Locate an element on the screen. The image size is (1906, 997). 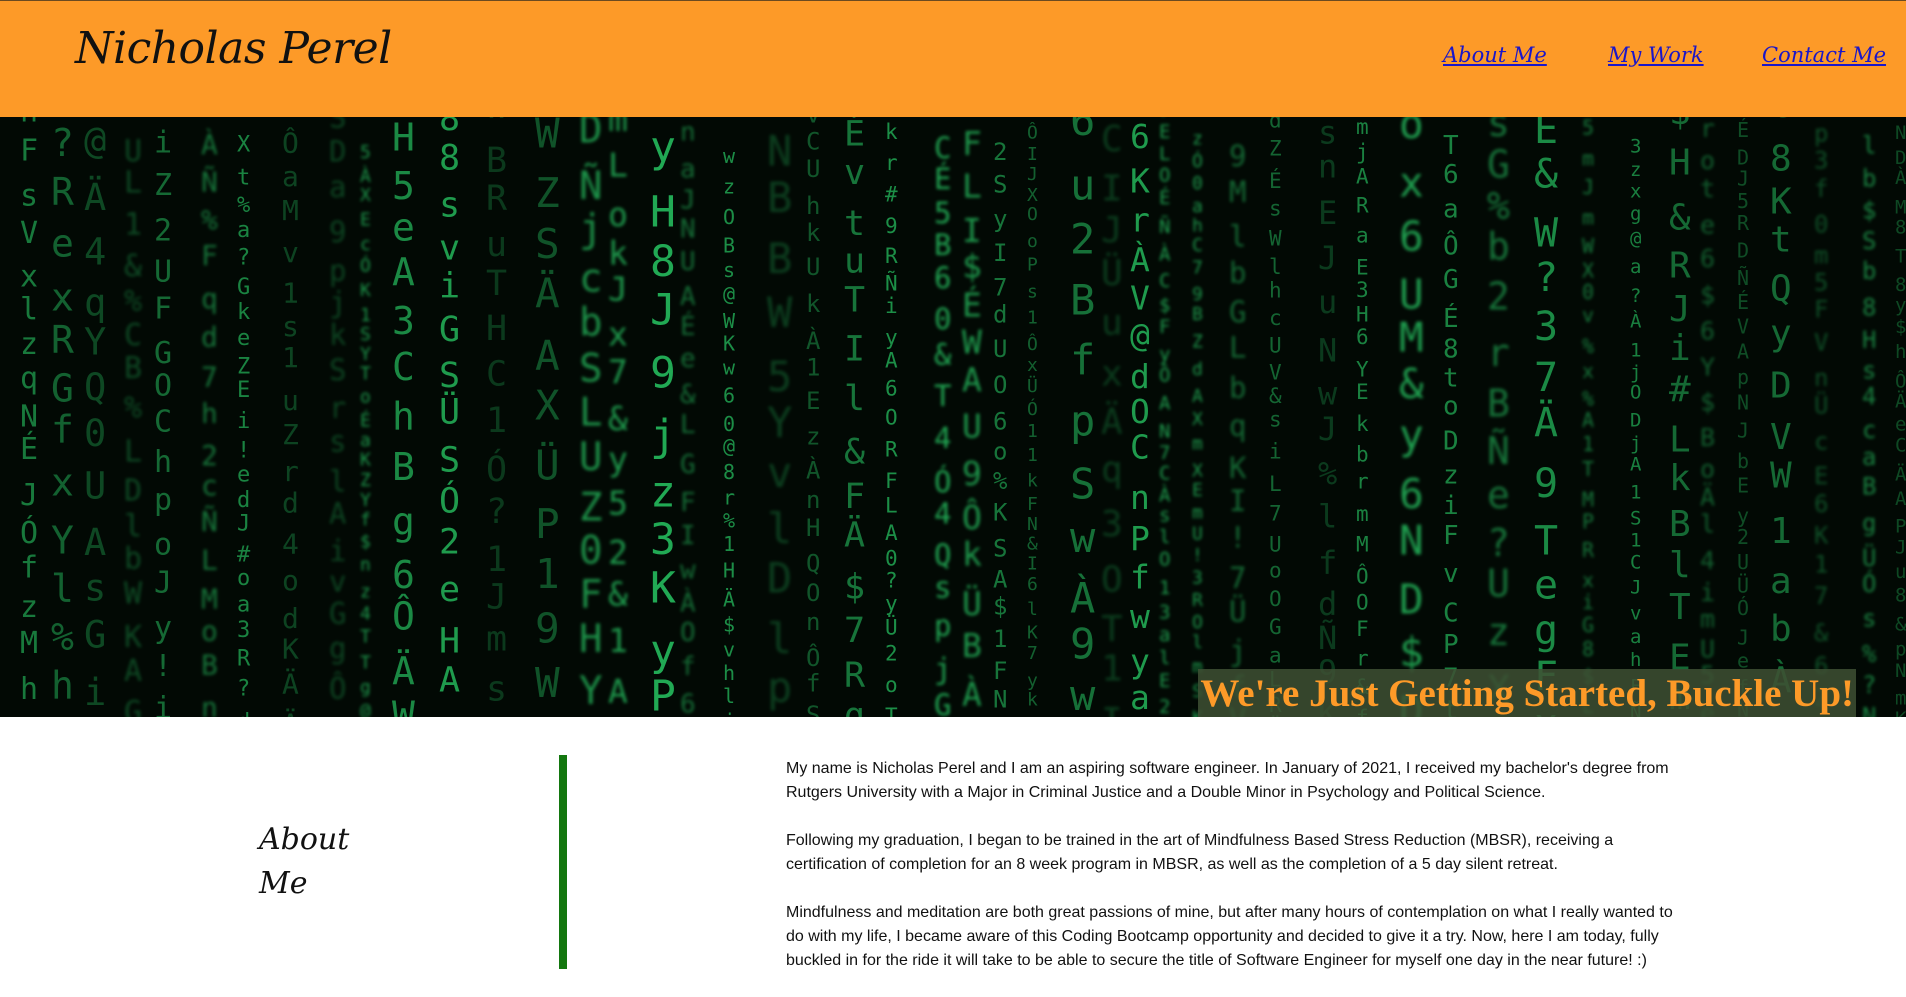
svg-text: i is located at coordinates (163, 704).